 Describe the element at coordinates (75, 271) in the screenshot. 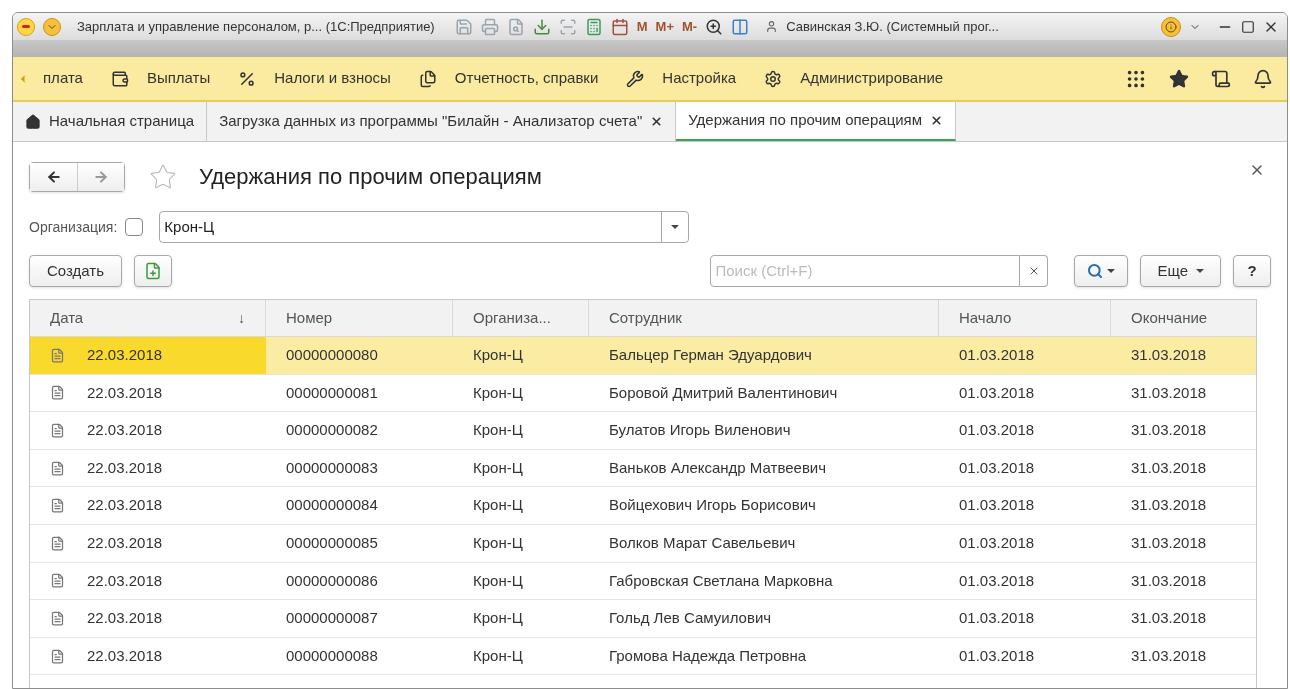

I see `create-button: Создать` at that location.